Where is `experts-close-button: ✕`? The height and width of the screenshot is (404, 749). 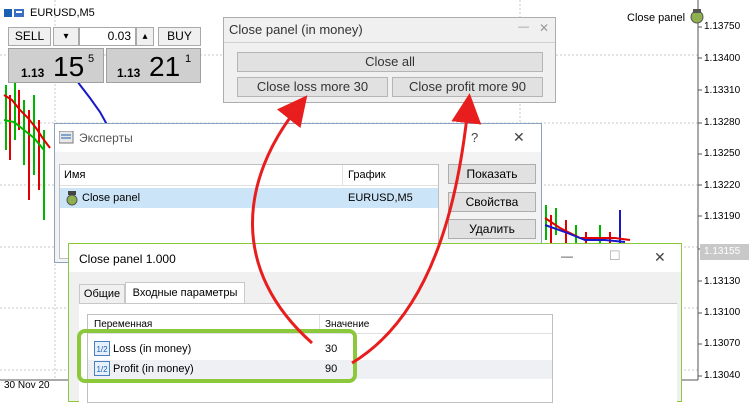 experts-close-button: ✕ is located at coordinates (519, 137).